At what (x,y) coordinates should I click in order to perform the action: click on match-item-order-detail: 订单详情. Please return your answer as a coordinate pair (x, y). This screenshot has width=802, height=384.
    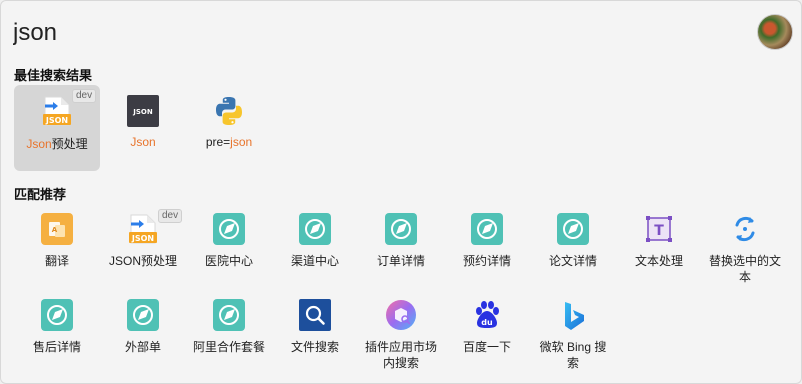
    Looking at the image, I should click on (401, 252).